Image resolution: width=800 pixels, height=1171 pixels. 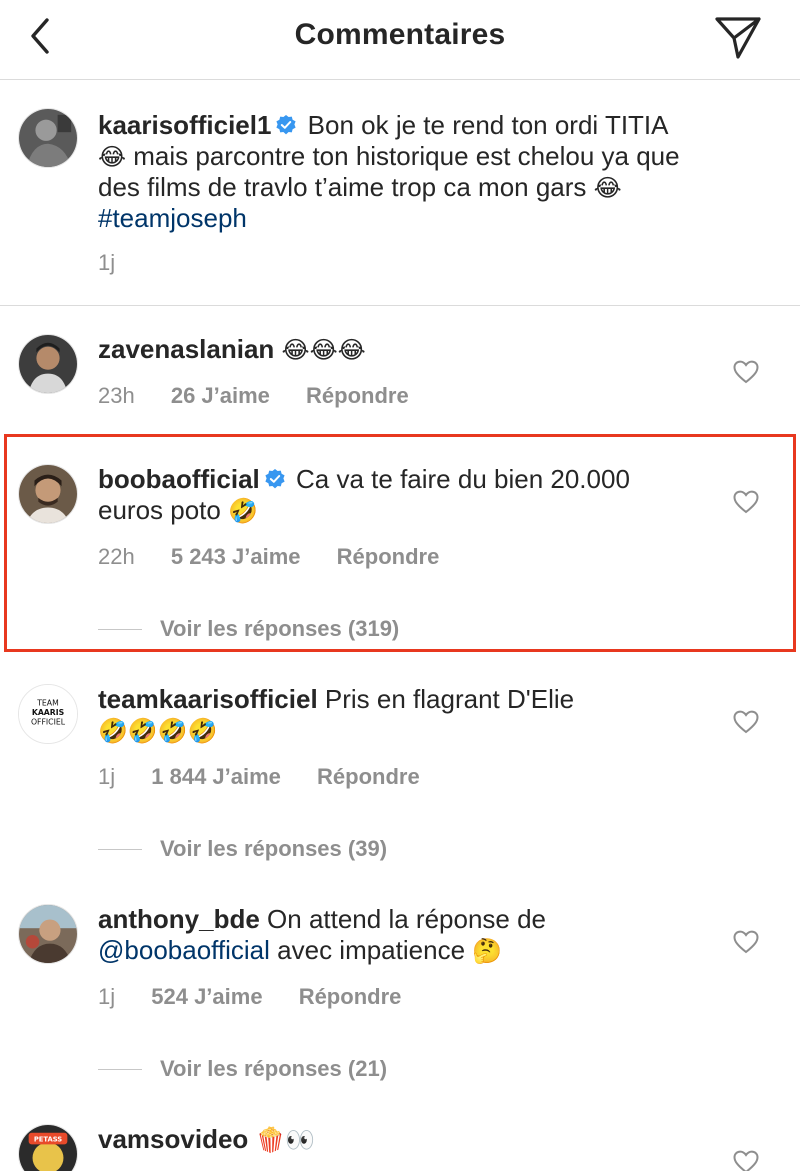 I want to click on view-replies-button: Voir les réponses (39), so click(x=242, y=849).